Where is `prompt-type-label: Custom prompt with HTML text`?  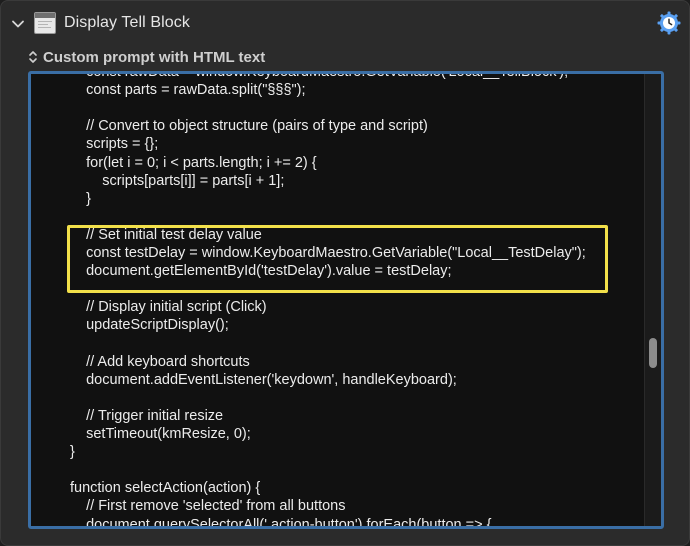 prompt-type-label: Custom prompt with HTML text is located at coordinates (154, 57).